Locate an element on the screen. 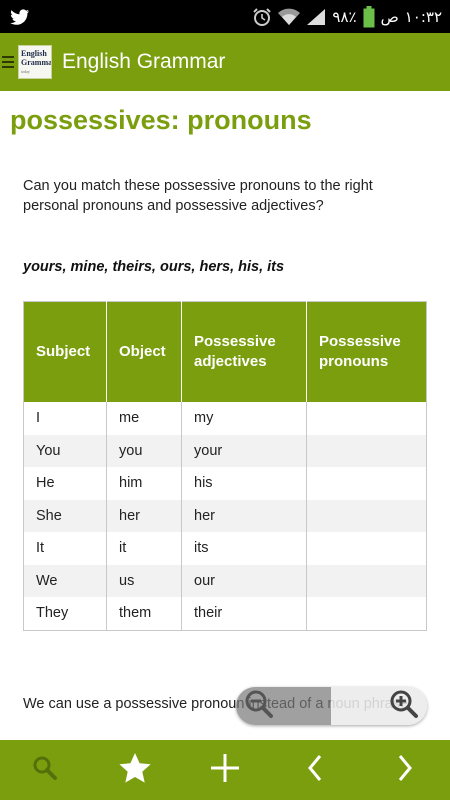  search-button is located at coordinates (45, 770).